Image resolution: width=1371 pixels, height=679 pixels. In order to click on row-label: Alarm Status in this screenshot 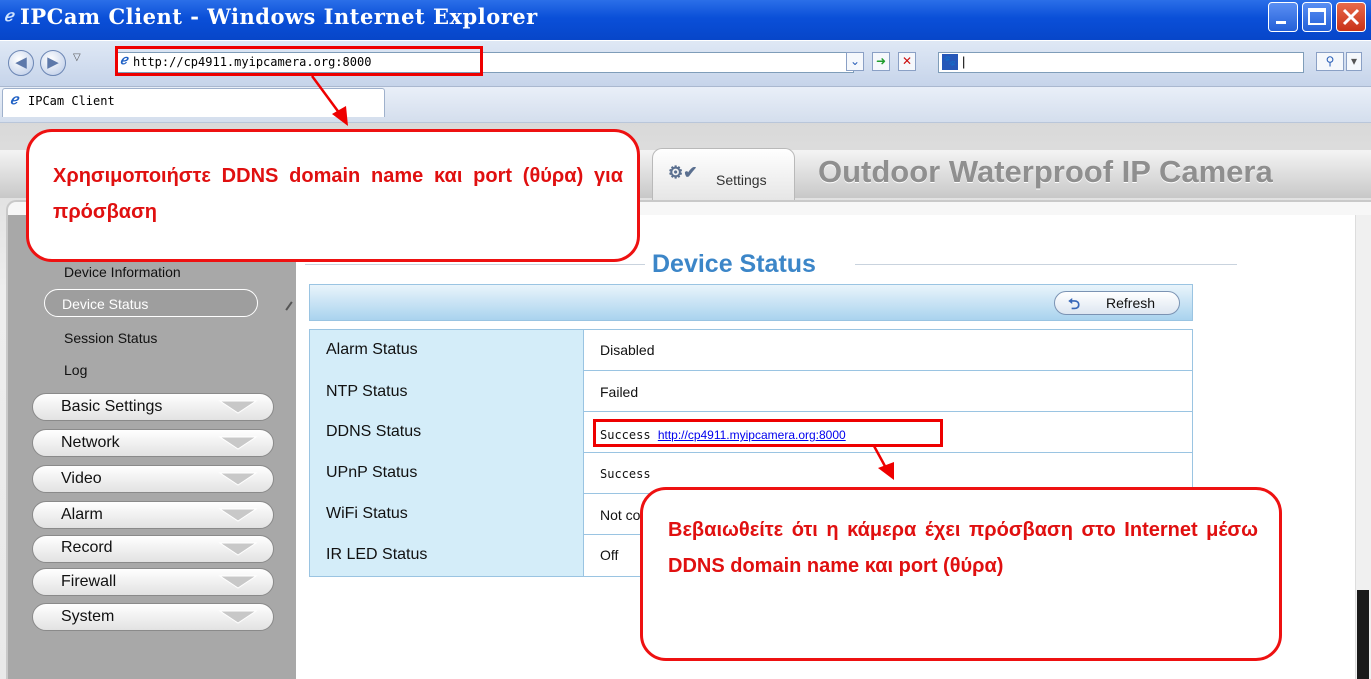, I will do `click(372, 349)`.